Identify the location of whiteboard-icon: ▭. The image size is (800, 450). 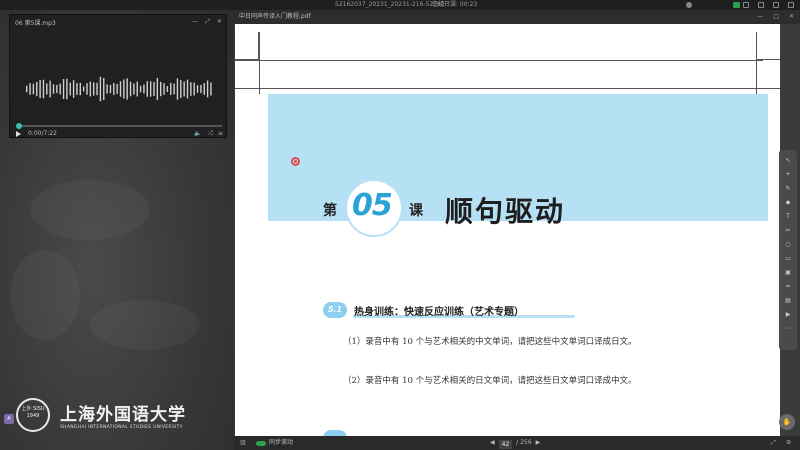
(788, 259).